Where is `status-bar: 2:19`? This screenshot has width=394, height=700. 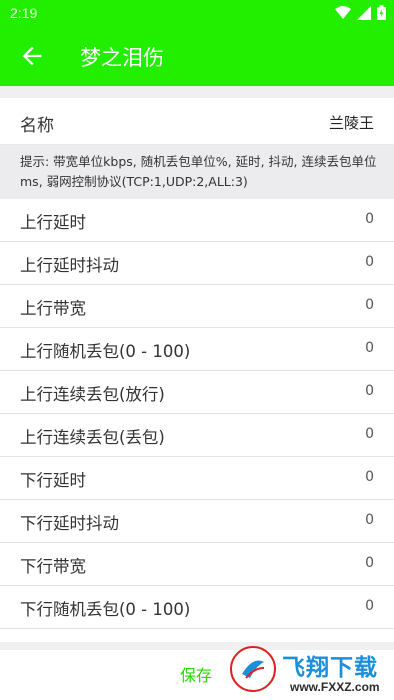 status-bar: 2:19 is located at coordinates (197, 13).